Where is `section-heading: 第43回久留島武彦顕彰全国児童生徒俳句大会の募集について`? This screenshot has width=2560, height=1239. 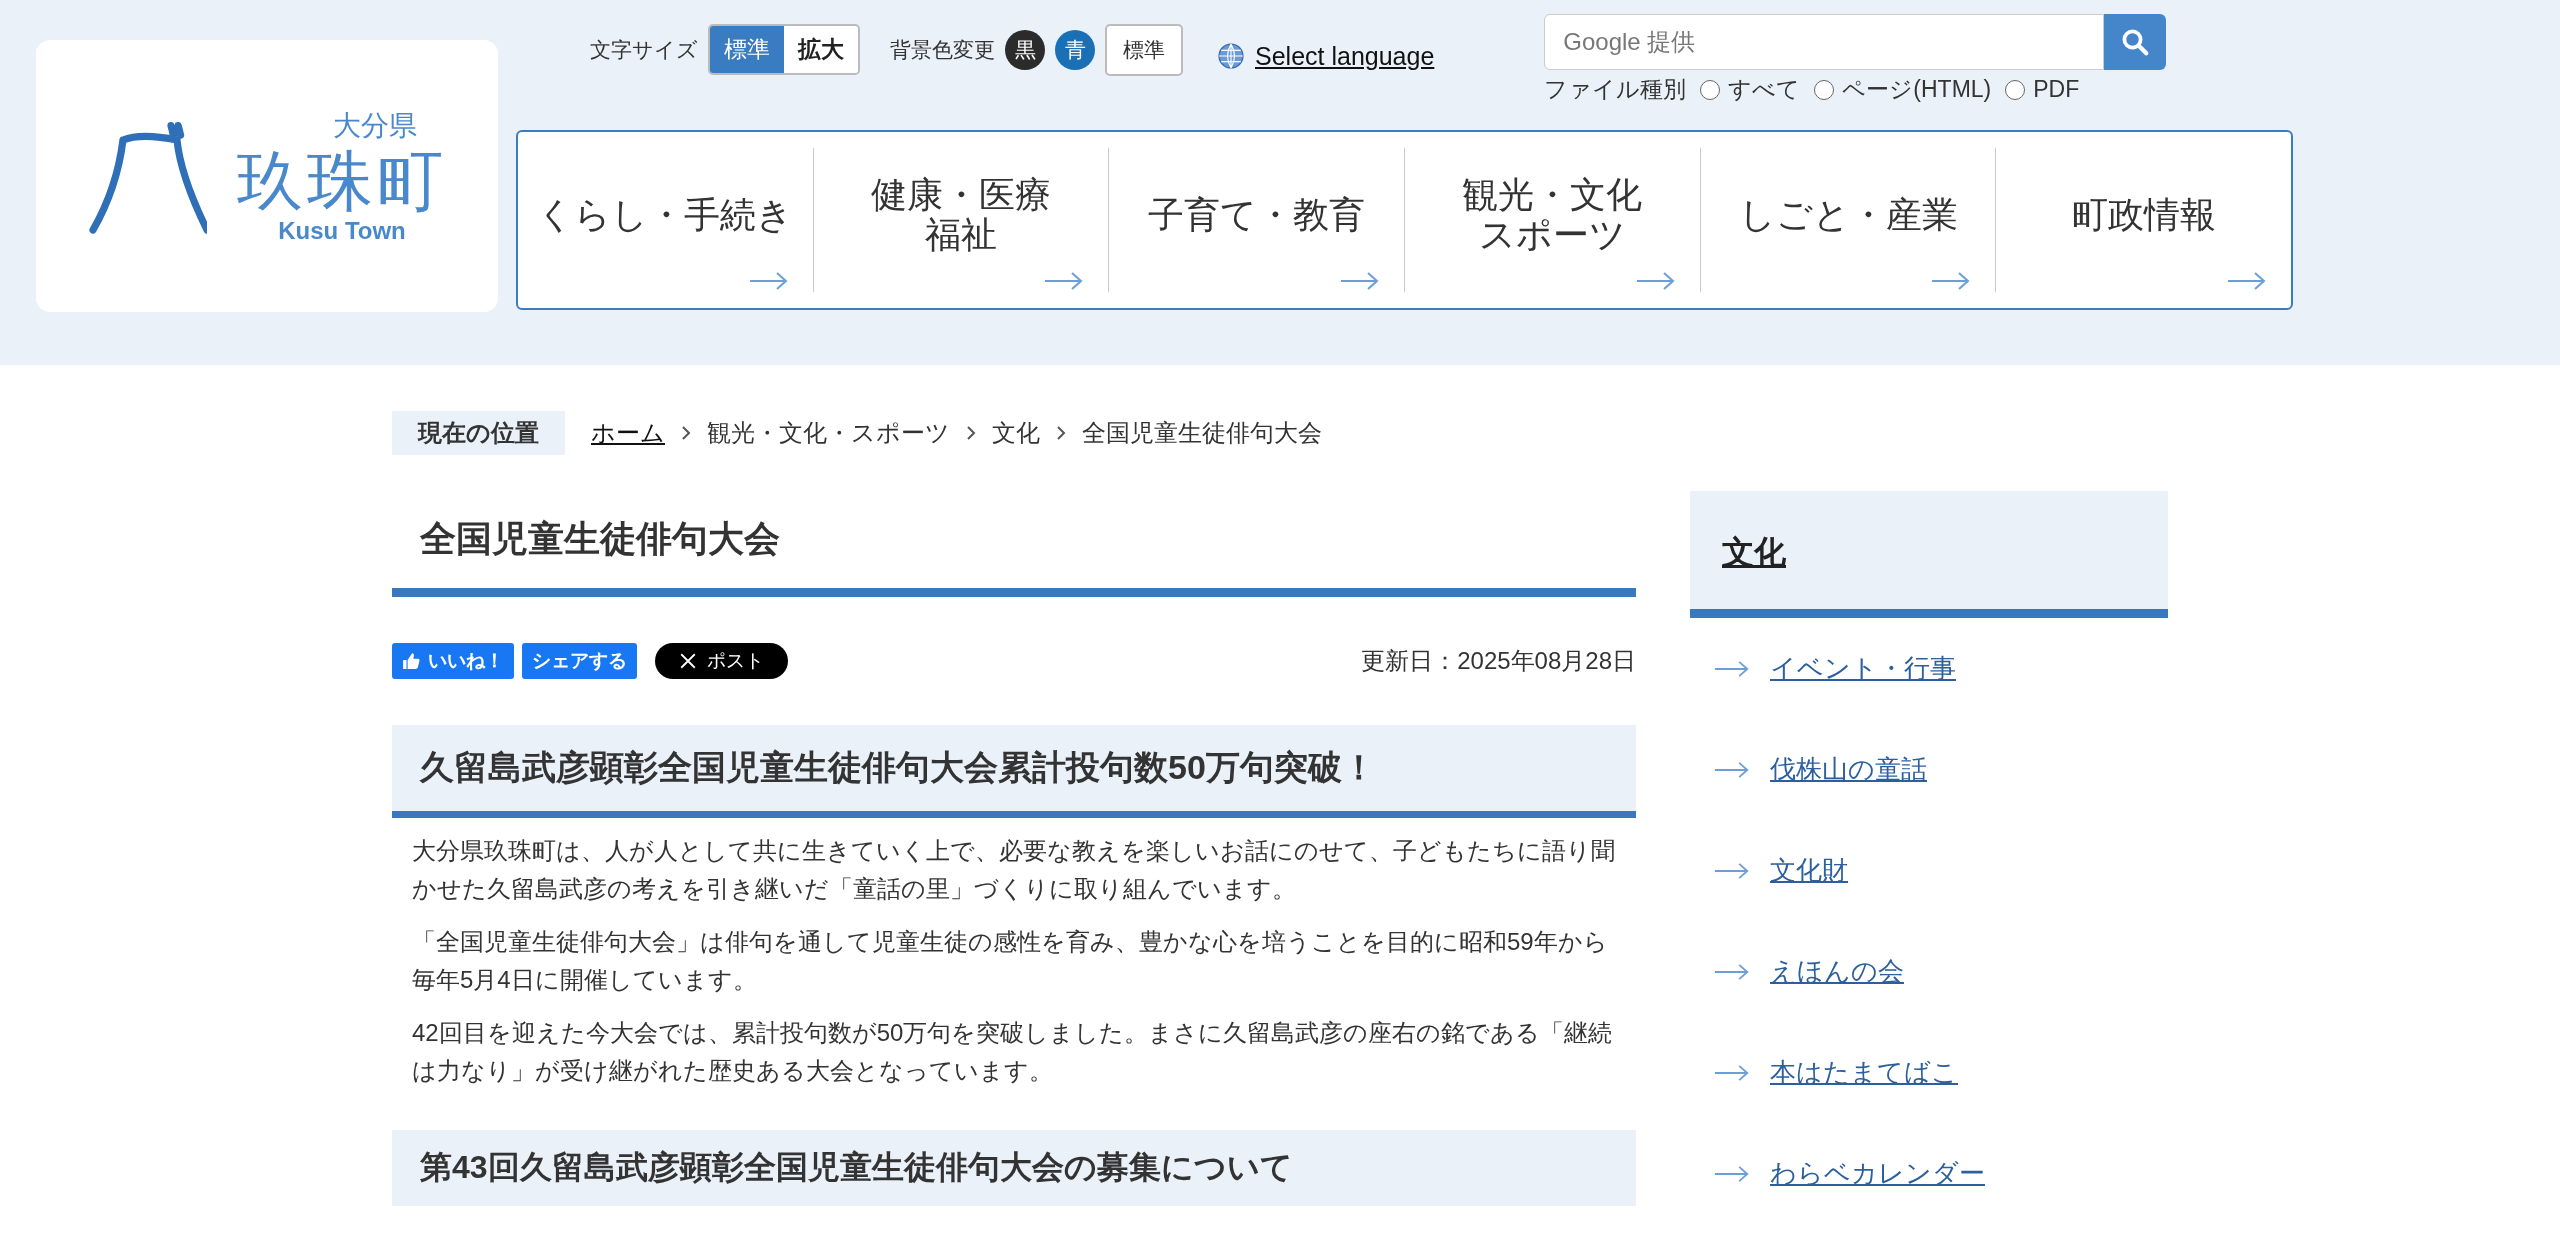
section-heading: 第43回久留島武彦顕彰全国児童生徒俳句大会の募集について is located at coordinates (1014, 1168).